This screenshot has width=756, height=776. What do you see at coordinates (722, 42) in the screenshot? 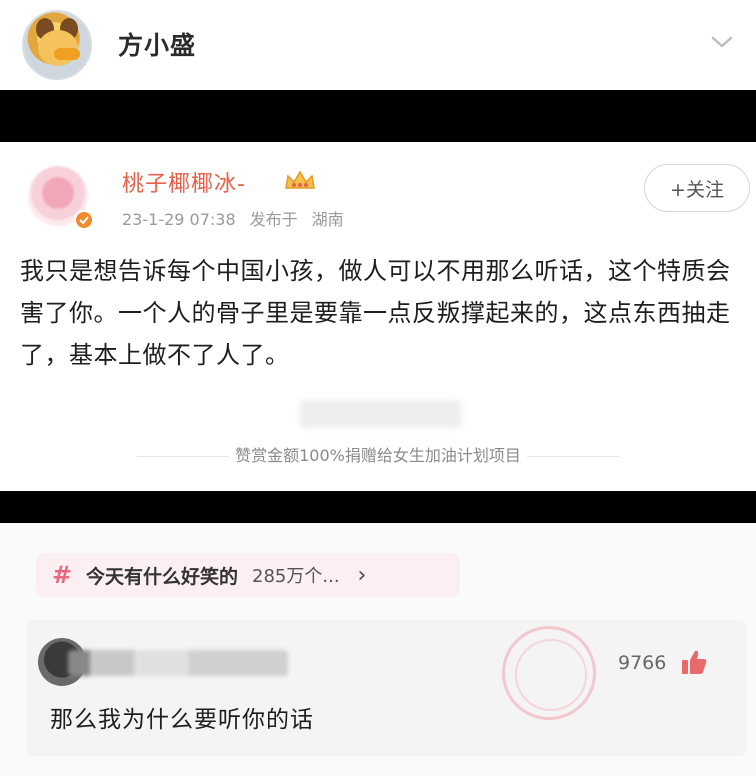
I see `chevron-down-icon` at bounding box center [722, 42].